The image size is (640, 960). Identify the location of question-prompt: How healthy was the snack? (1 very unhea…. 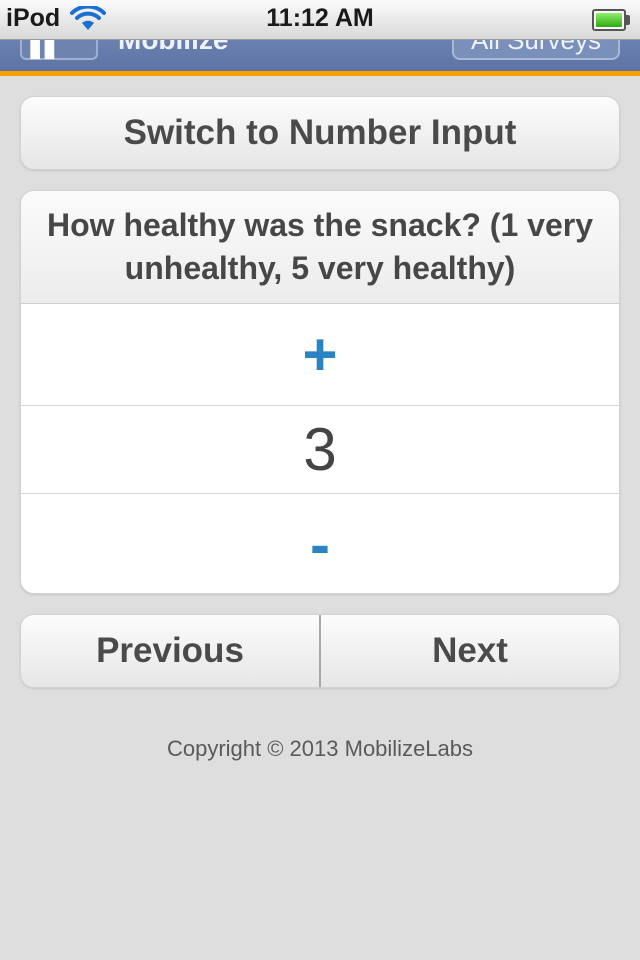
(320, 247).